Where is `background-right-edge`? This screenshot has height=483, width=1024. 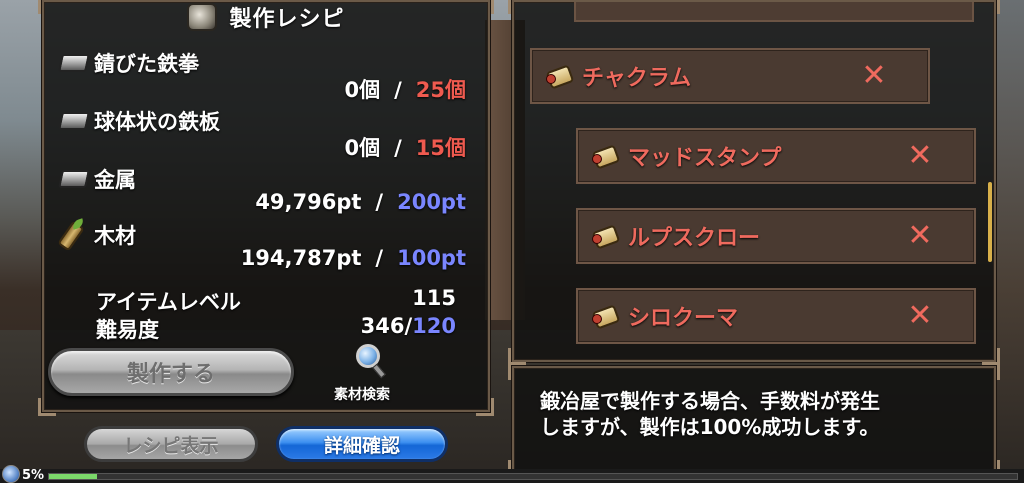
background-right-edge is located at coordinates (1010, 241).